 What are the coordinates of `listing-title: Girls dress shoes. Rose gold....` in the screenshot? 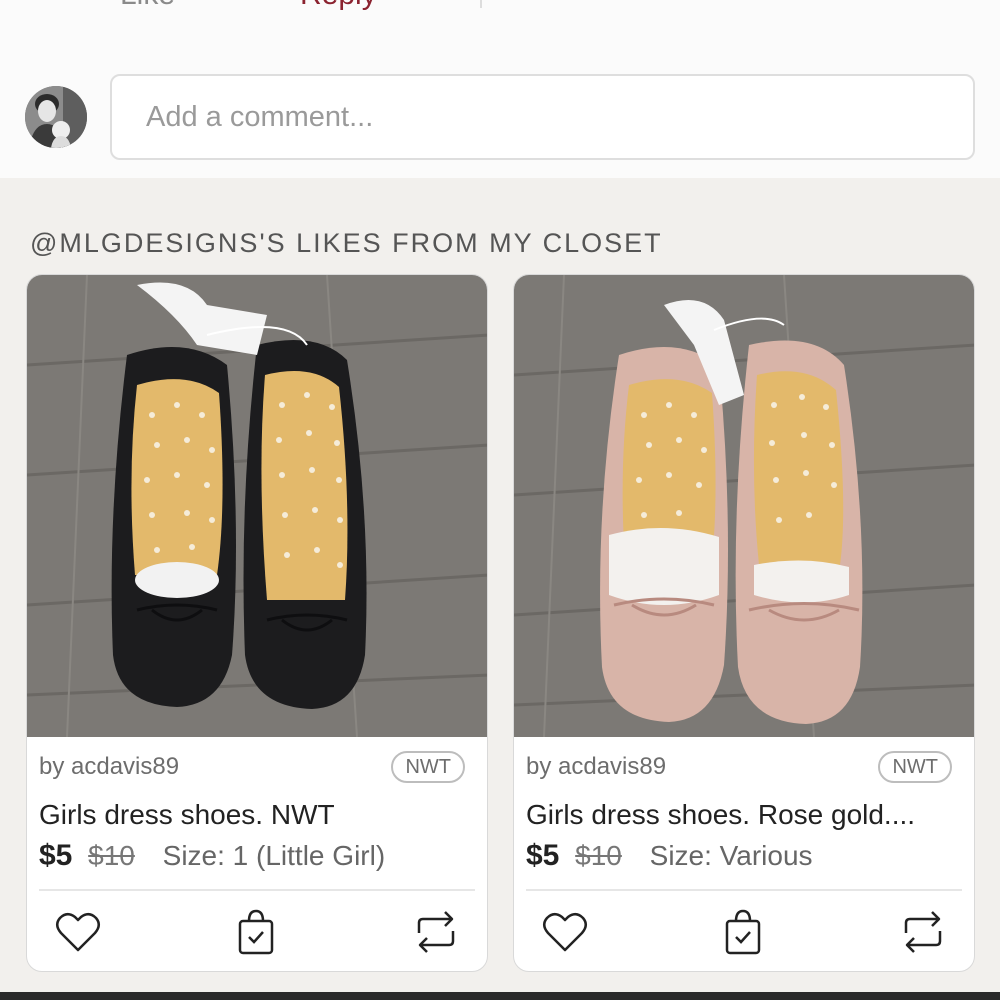 It's located at (746, 815).